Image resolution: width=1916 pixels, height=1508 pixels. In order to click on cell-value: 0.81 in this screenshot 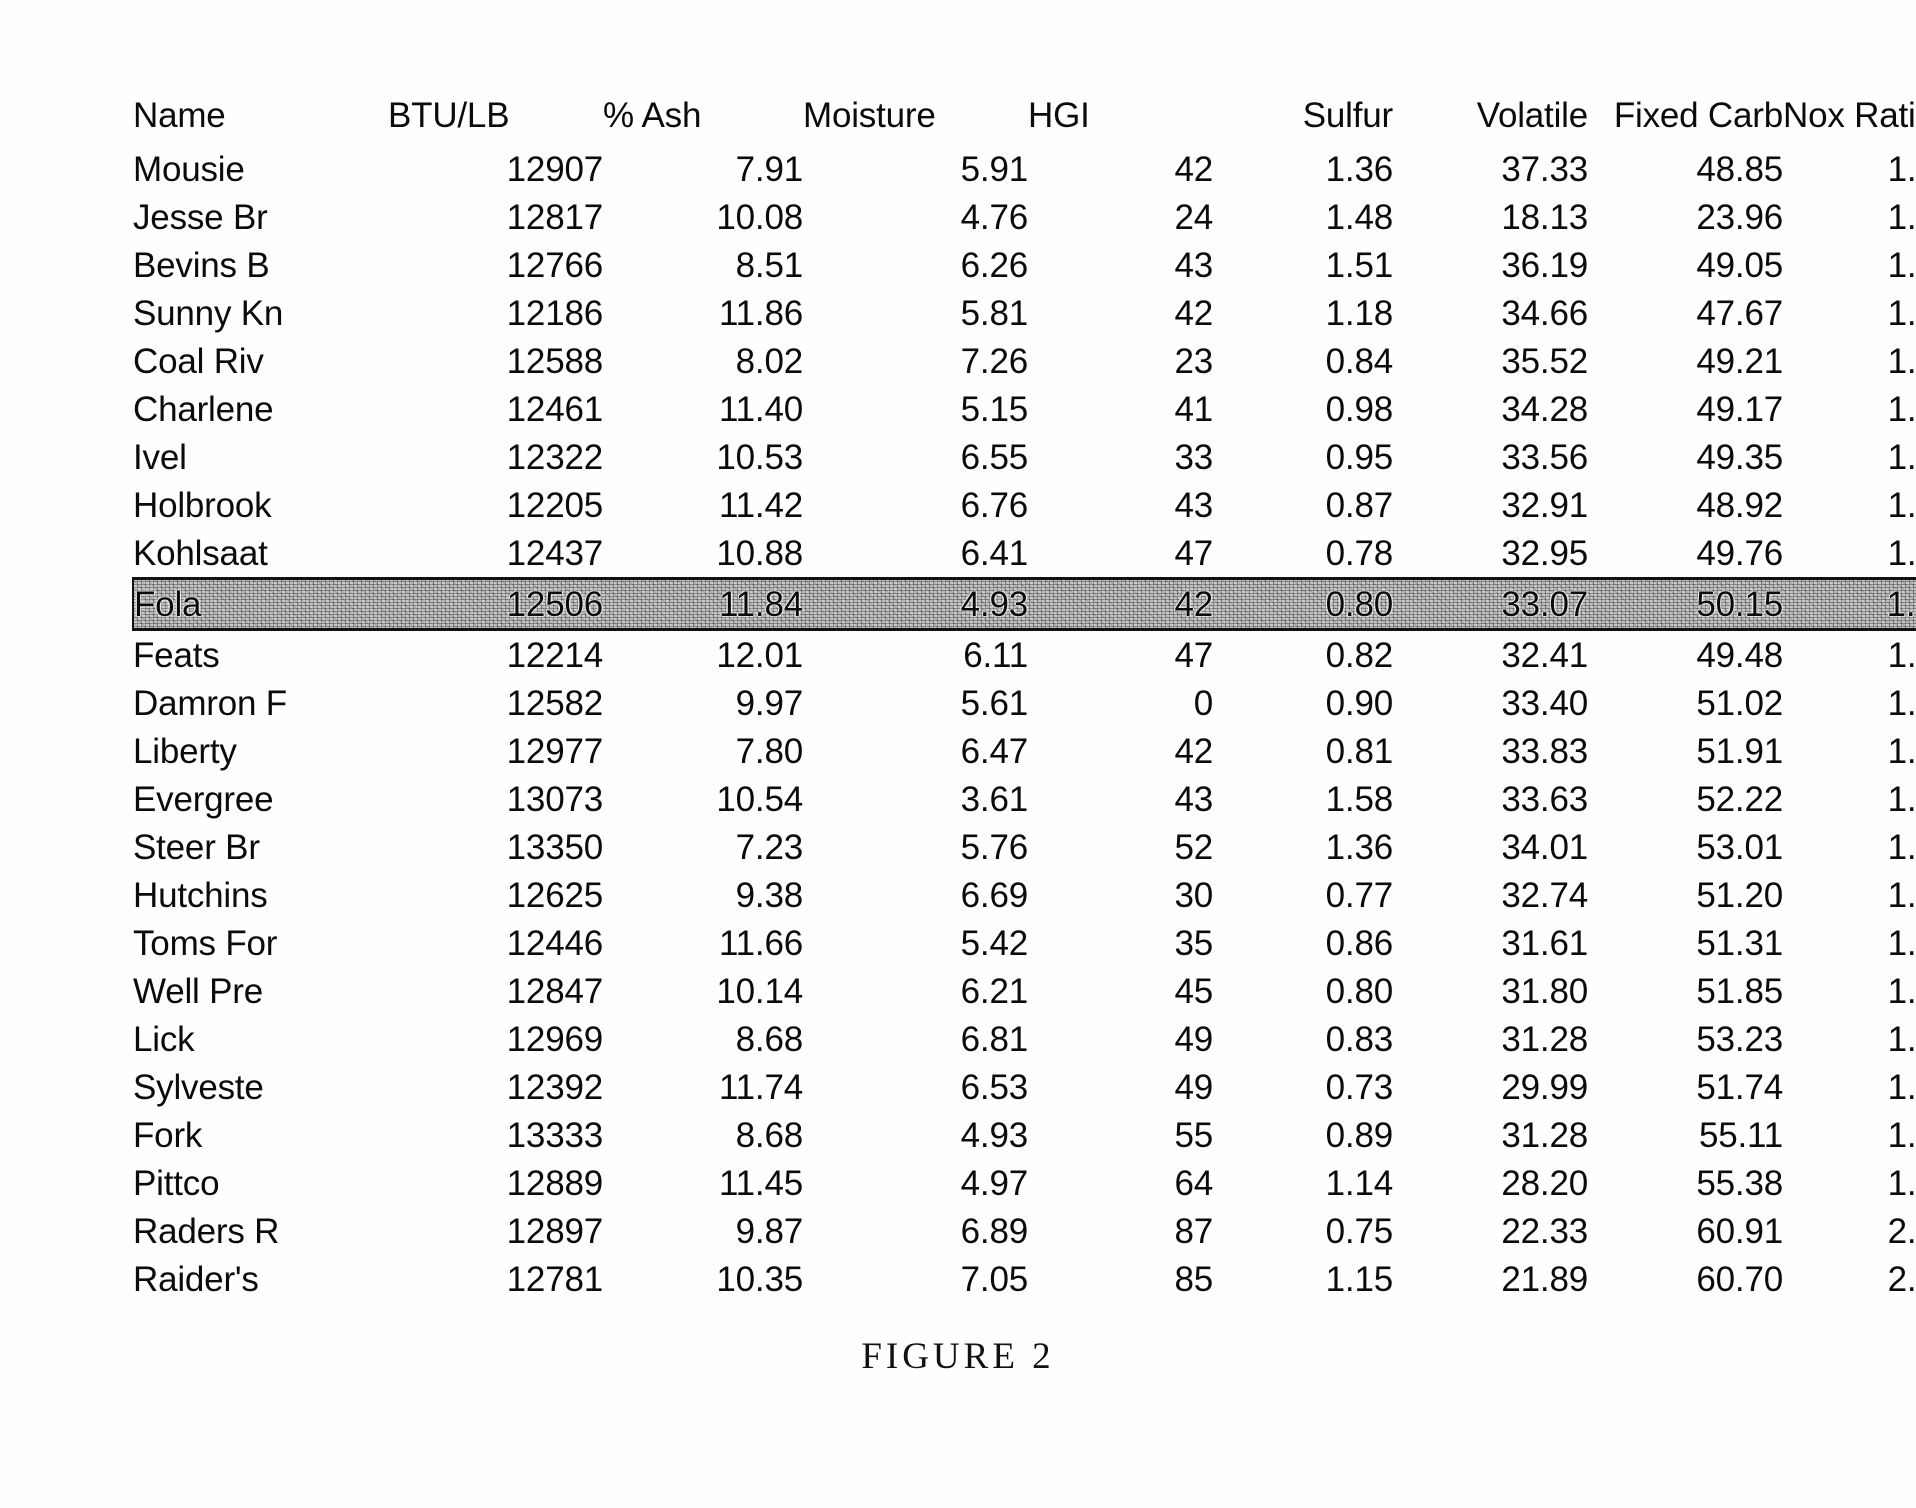, I will do `click(1359, 751)`.